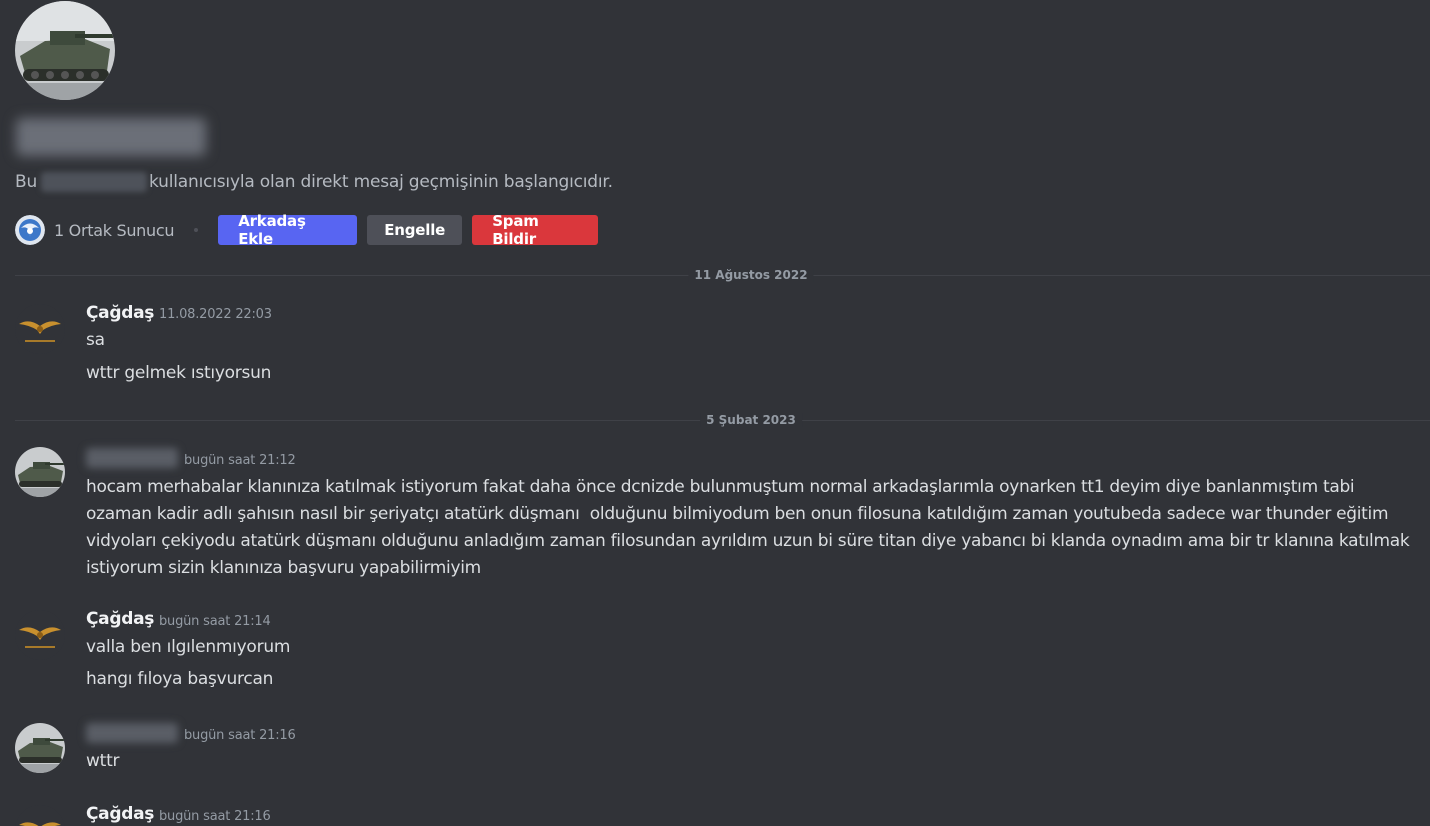  I want to click on profile-name-blurred, so click(111, 137).